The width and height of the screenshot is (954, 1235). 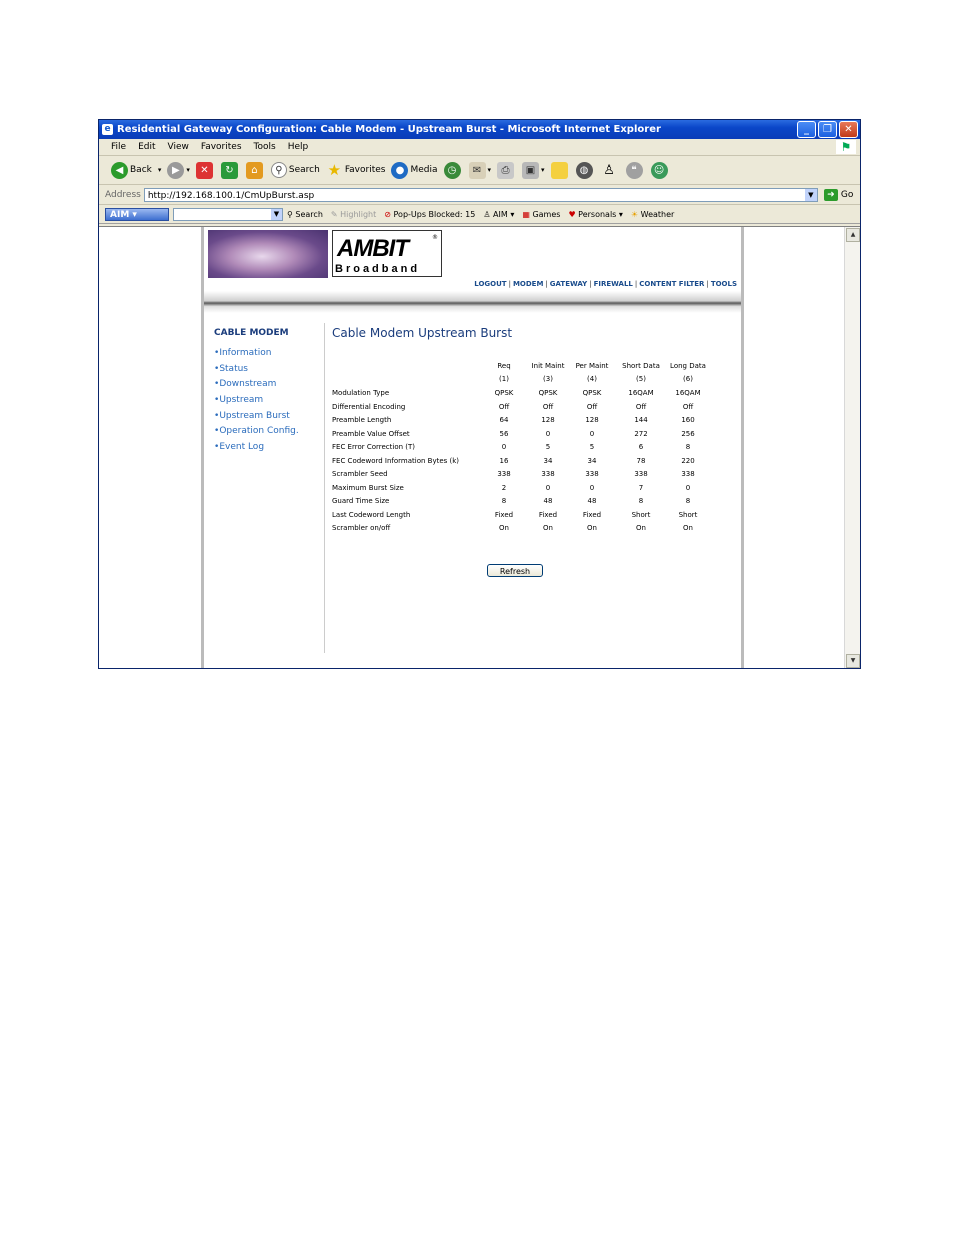 I want to click on table-cell: 64, so click(x=504, y=420).